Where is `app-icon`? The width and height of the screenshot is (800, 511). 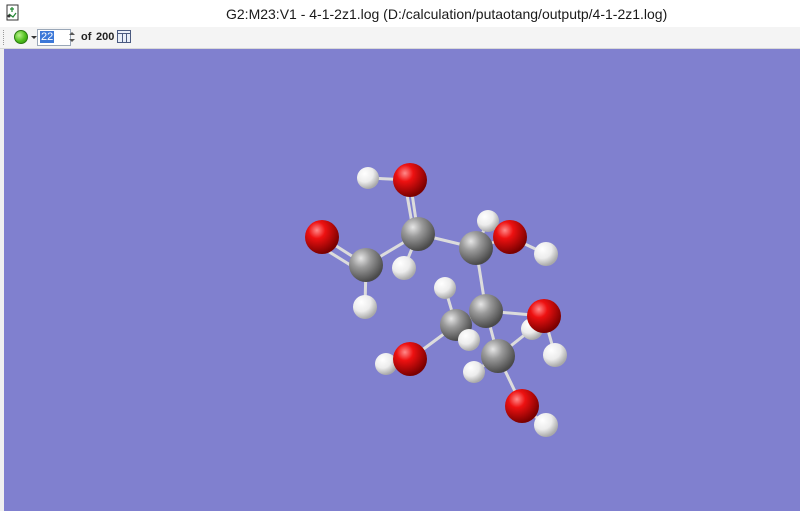
app-icon is located at coordinates (12, 12).